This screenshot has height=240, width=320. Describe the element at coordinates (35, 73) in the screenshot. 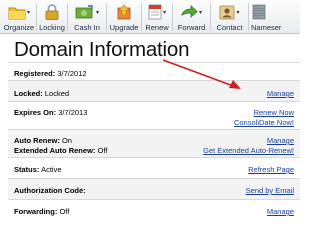

I see `row-label: Registered:` at that location.